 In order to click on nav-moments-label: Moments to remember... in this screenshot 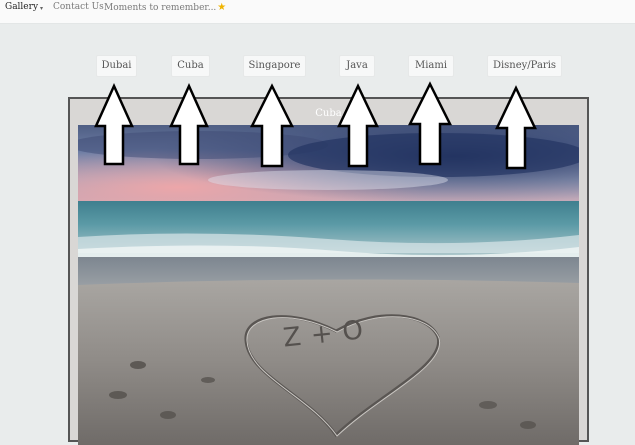, I will do `click(160, 8)`.